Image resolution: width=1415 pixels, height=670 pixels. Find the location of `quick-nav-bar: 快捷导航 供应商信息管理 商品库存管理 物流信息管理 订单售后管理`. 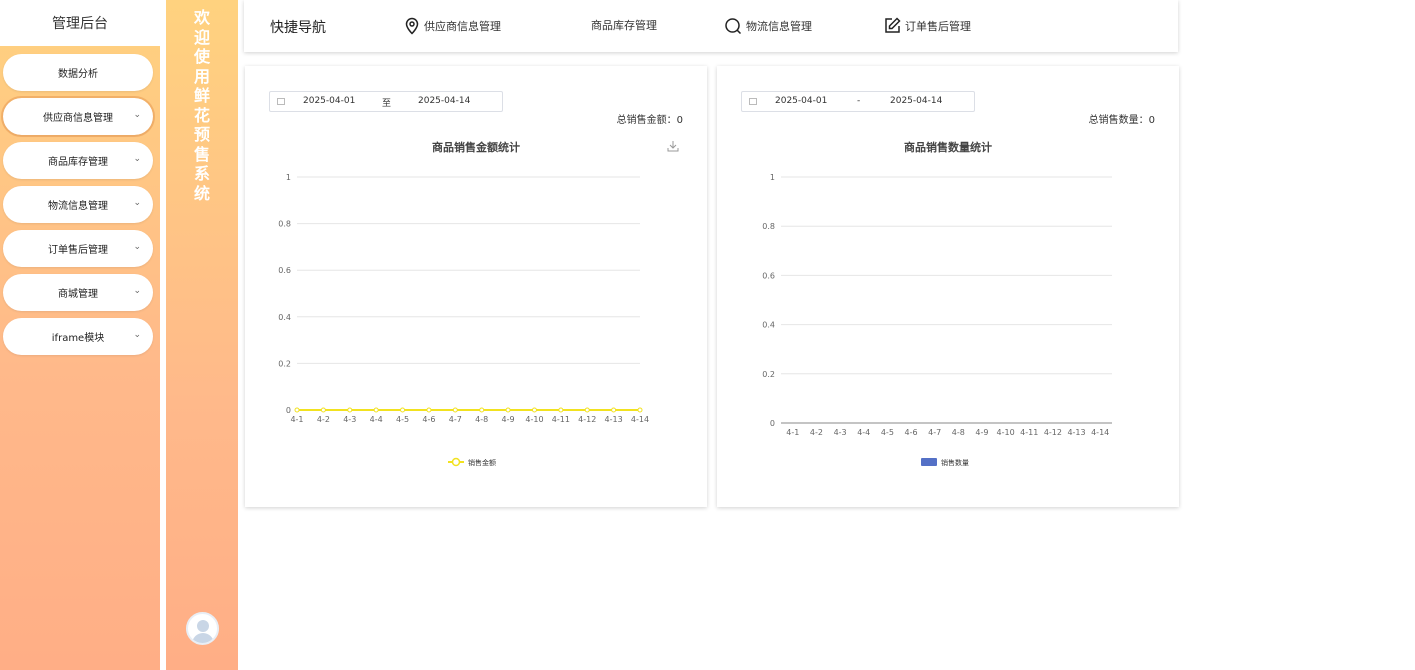

quick-nav-bar: 快捷导航 供应商信息管理 商品库存管理 物流信息管理 订单售后管理 is located at coordinates (711, 26).